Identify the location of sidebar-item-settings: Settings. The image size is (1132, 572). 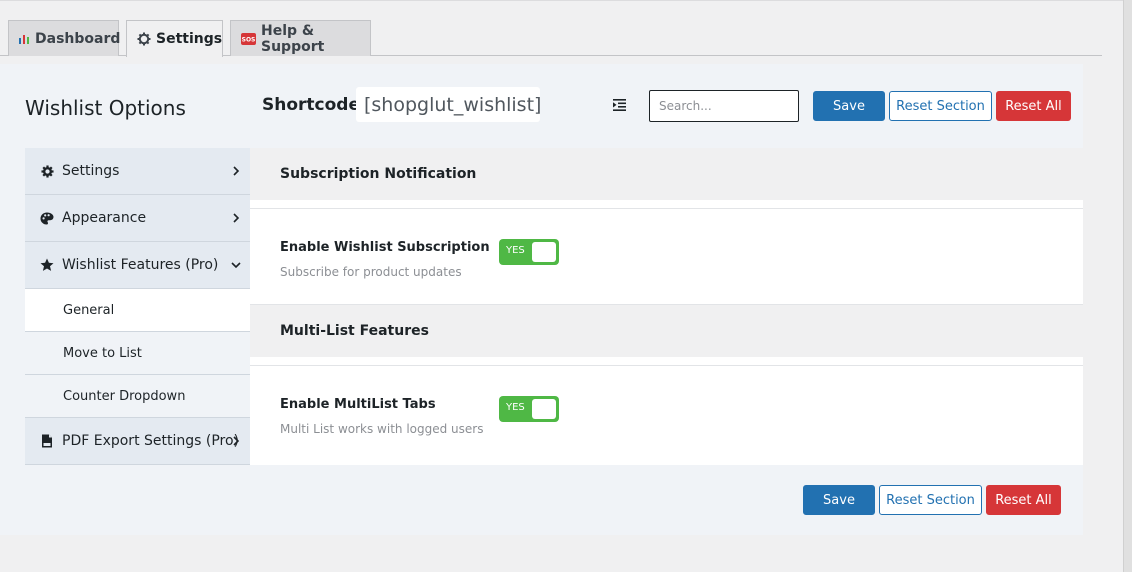
(137, 171).